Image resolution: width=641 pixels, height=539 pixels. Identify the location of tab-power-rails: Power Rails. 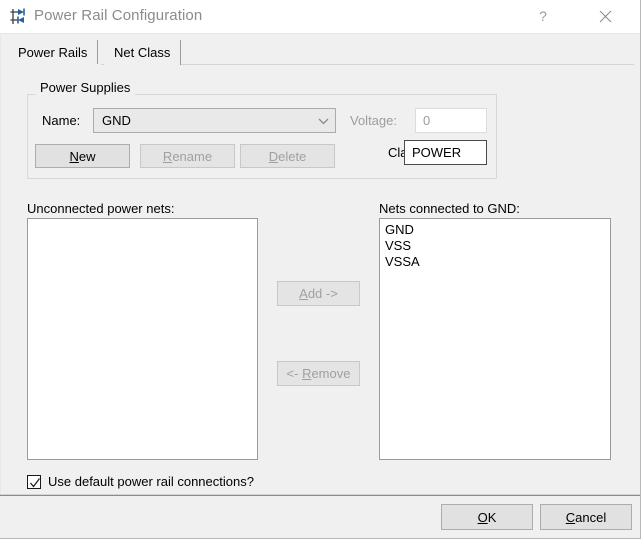
(53, 52).